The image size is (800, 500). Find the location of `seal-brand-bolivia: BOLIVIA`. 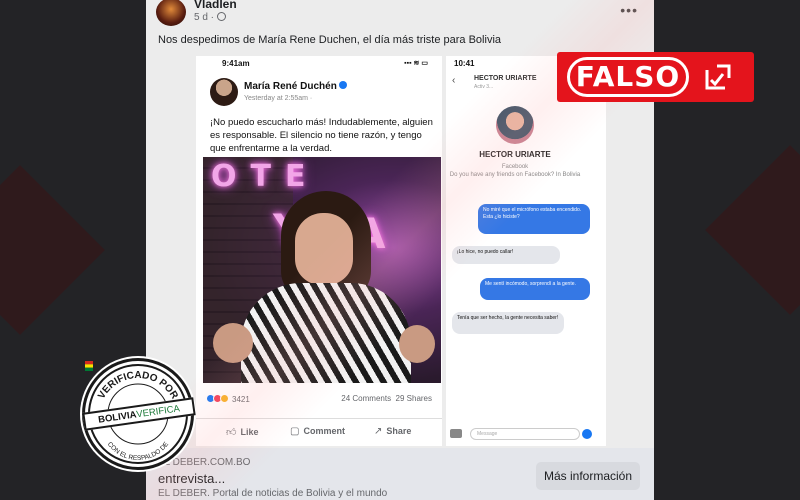

seal-brand-bolivia: BOLIVIA is located at coordinates (117, 417).